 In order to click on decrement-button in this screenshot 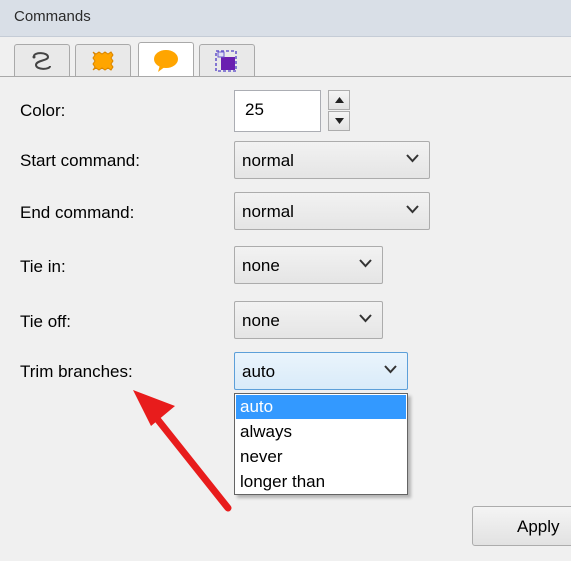, I will do `click(339, 121)`.